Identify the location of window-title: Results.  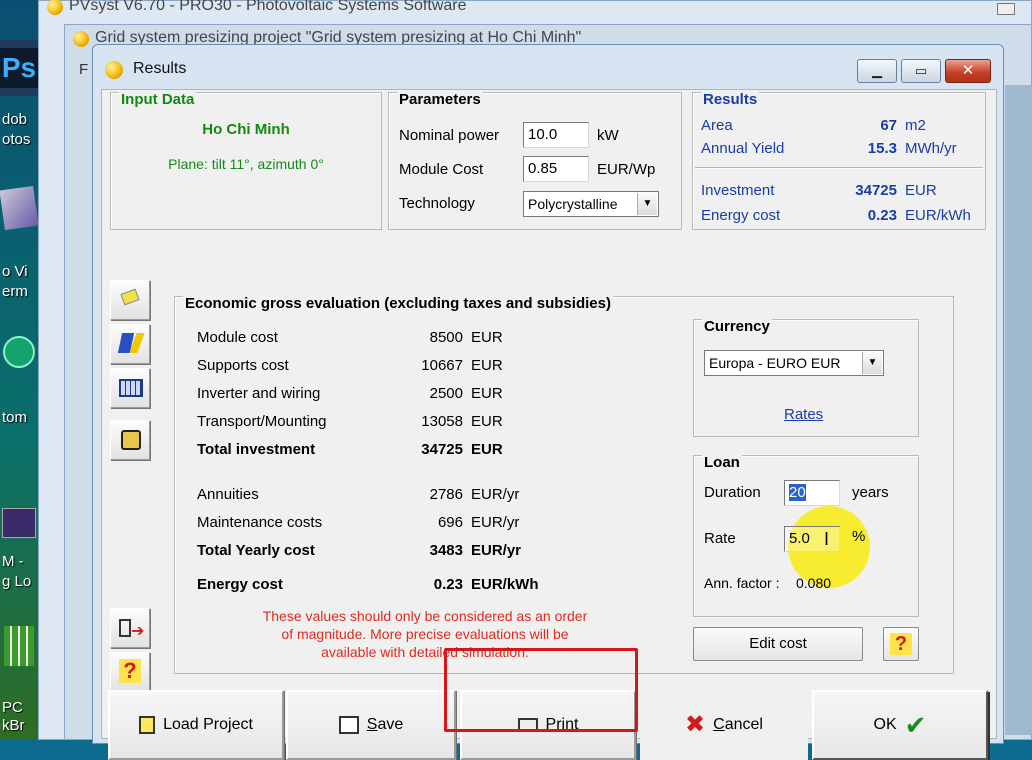
(160, 68).